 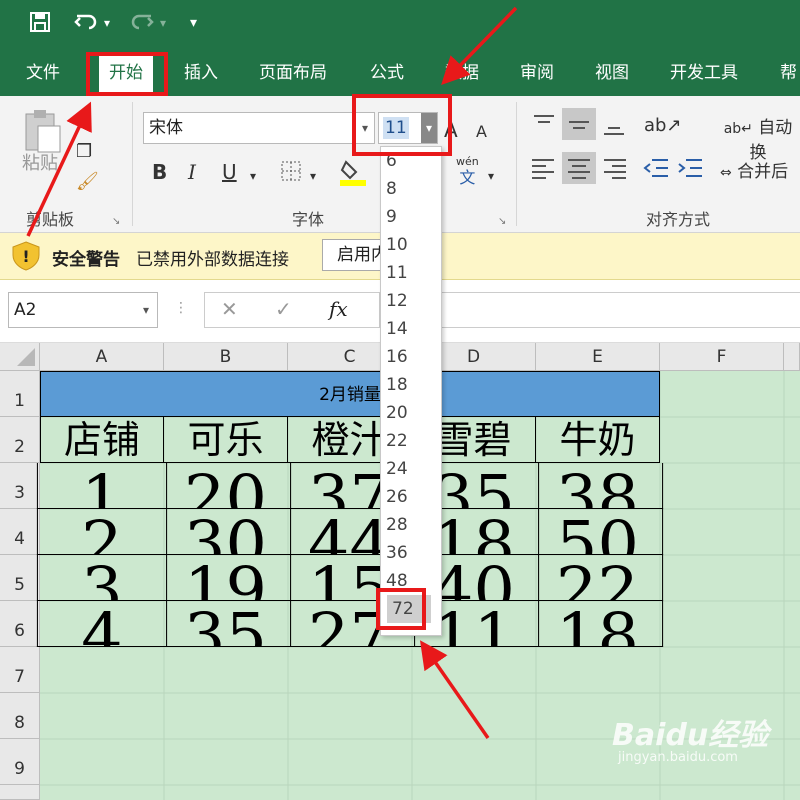 I want to click on watermark-logo: Baidu经验 jingyan.baidu.com, so click(x=702, y=740).